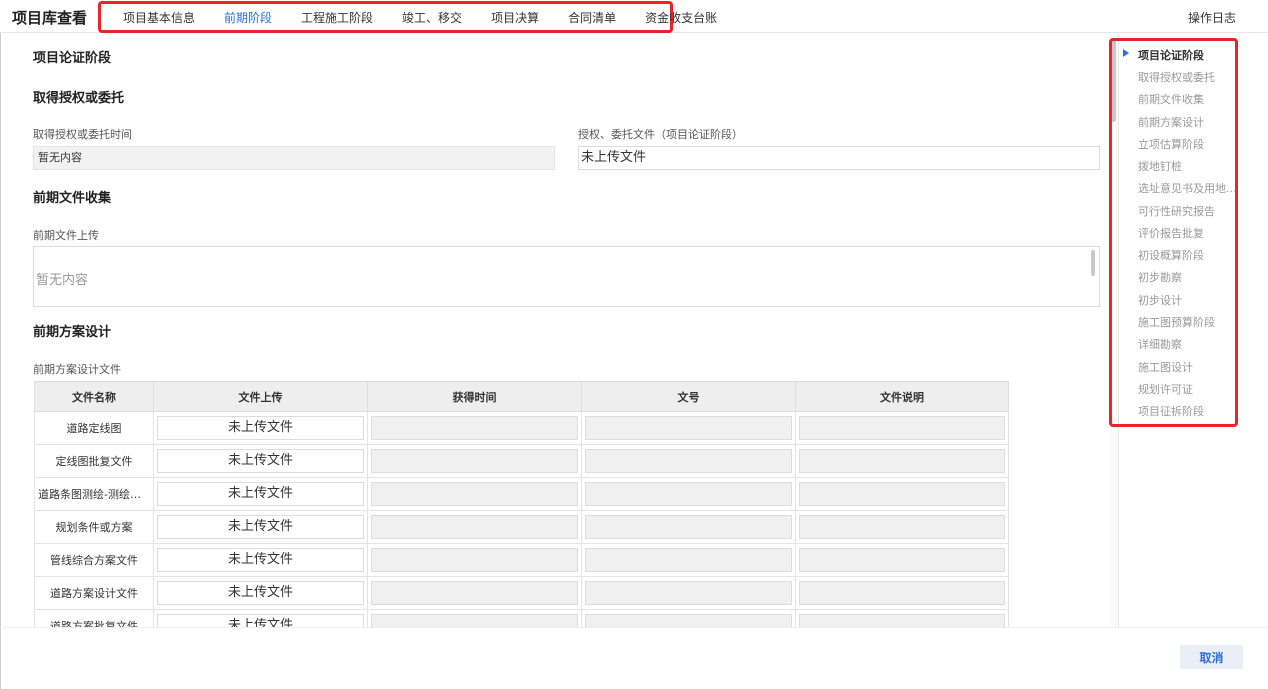 This screenshot has width=1268, height=689. Describe the element at coordinates (1171, 55) in the screenshot. I see `nav-item-project-demonstration: 项目论证阶段` at that location.